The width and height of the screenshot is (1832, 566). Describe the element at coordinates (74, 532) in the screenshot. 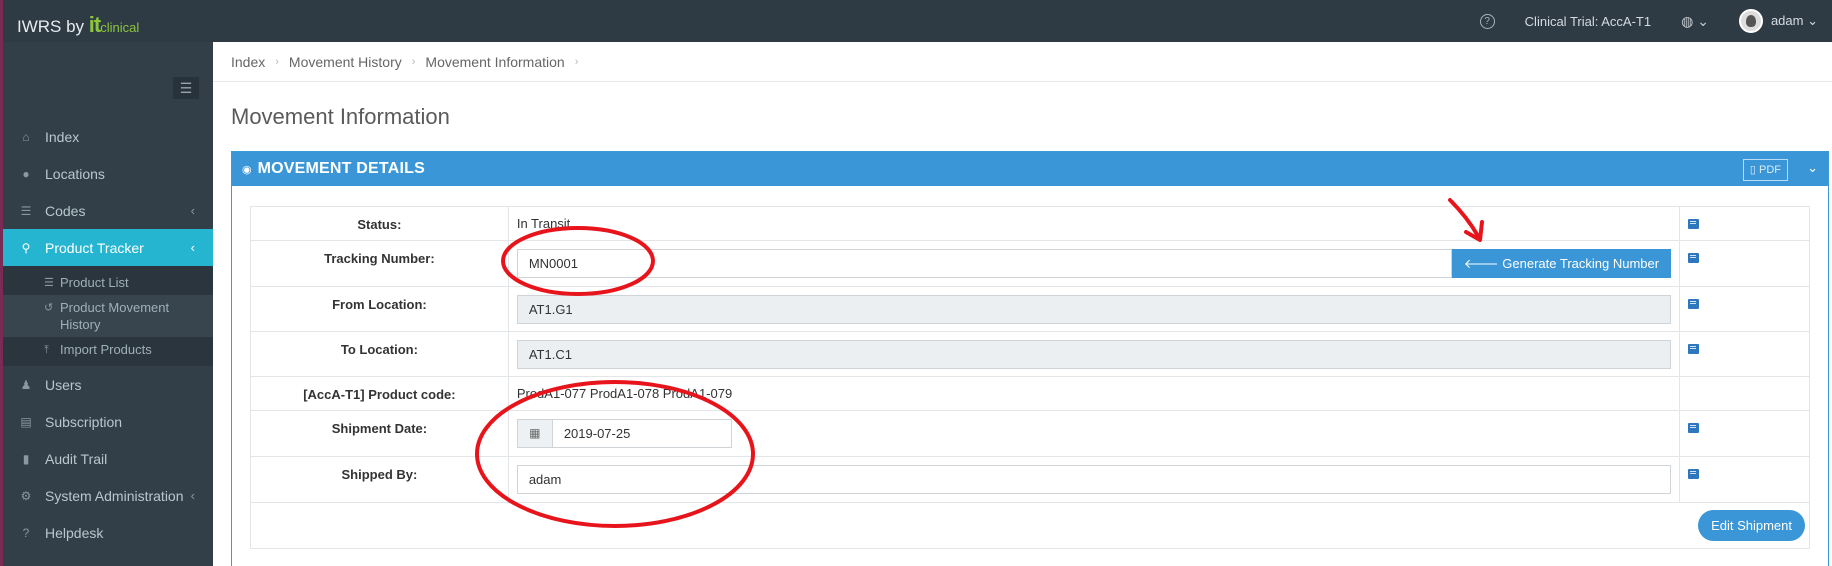

I see `sidebar-item-label: Helpdesk` at that location.